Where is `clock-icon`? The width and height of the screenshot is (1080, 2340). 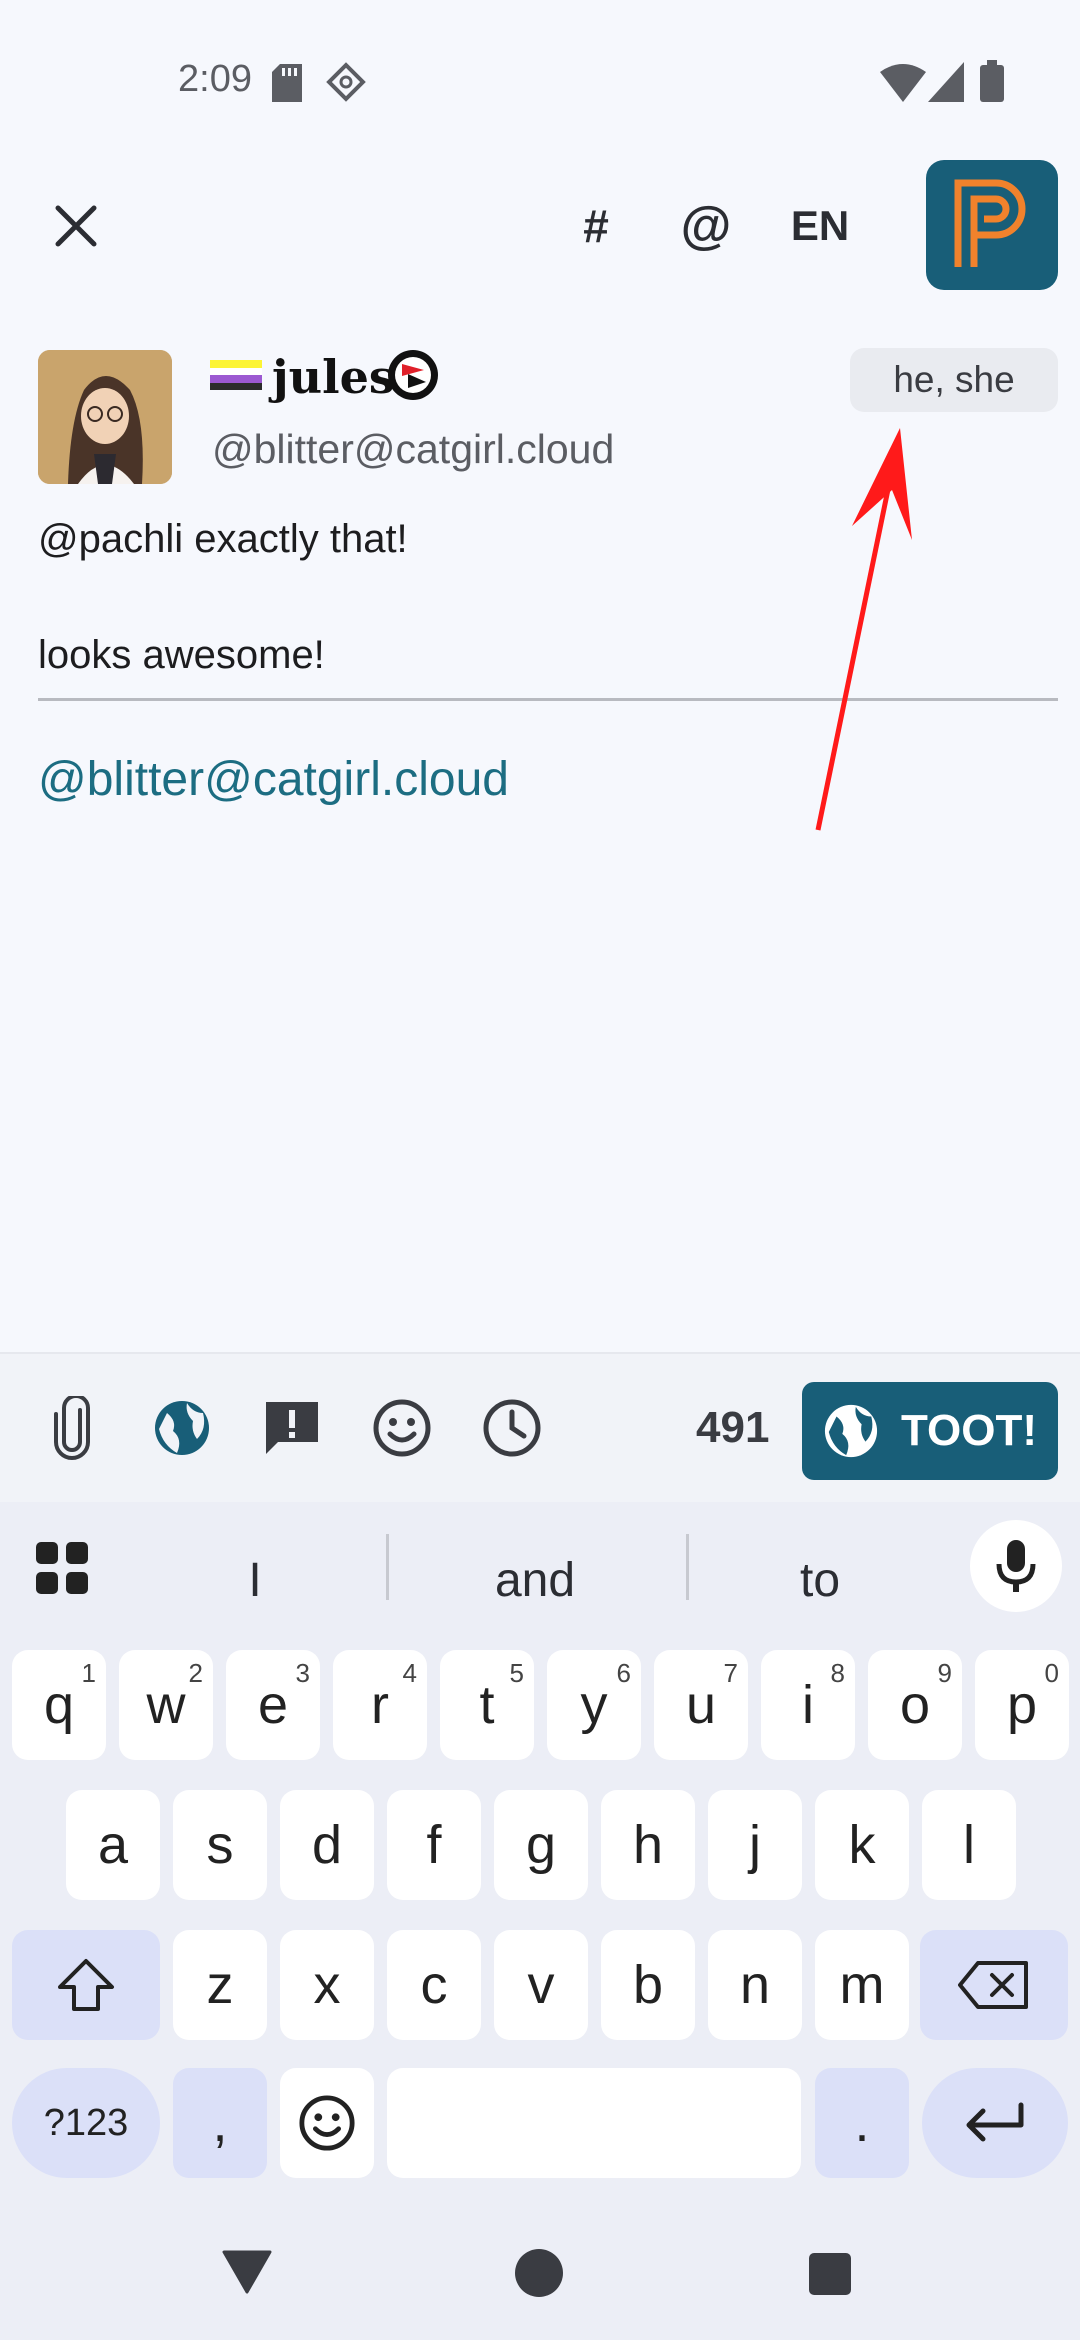
clock-icon is located at coordinates (512, 1428).